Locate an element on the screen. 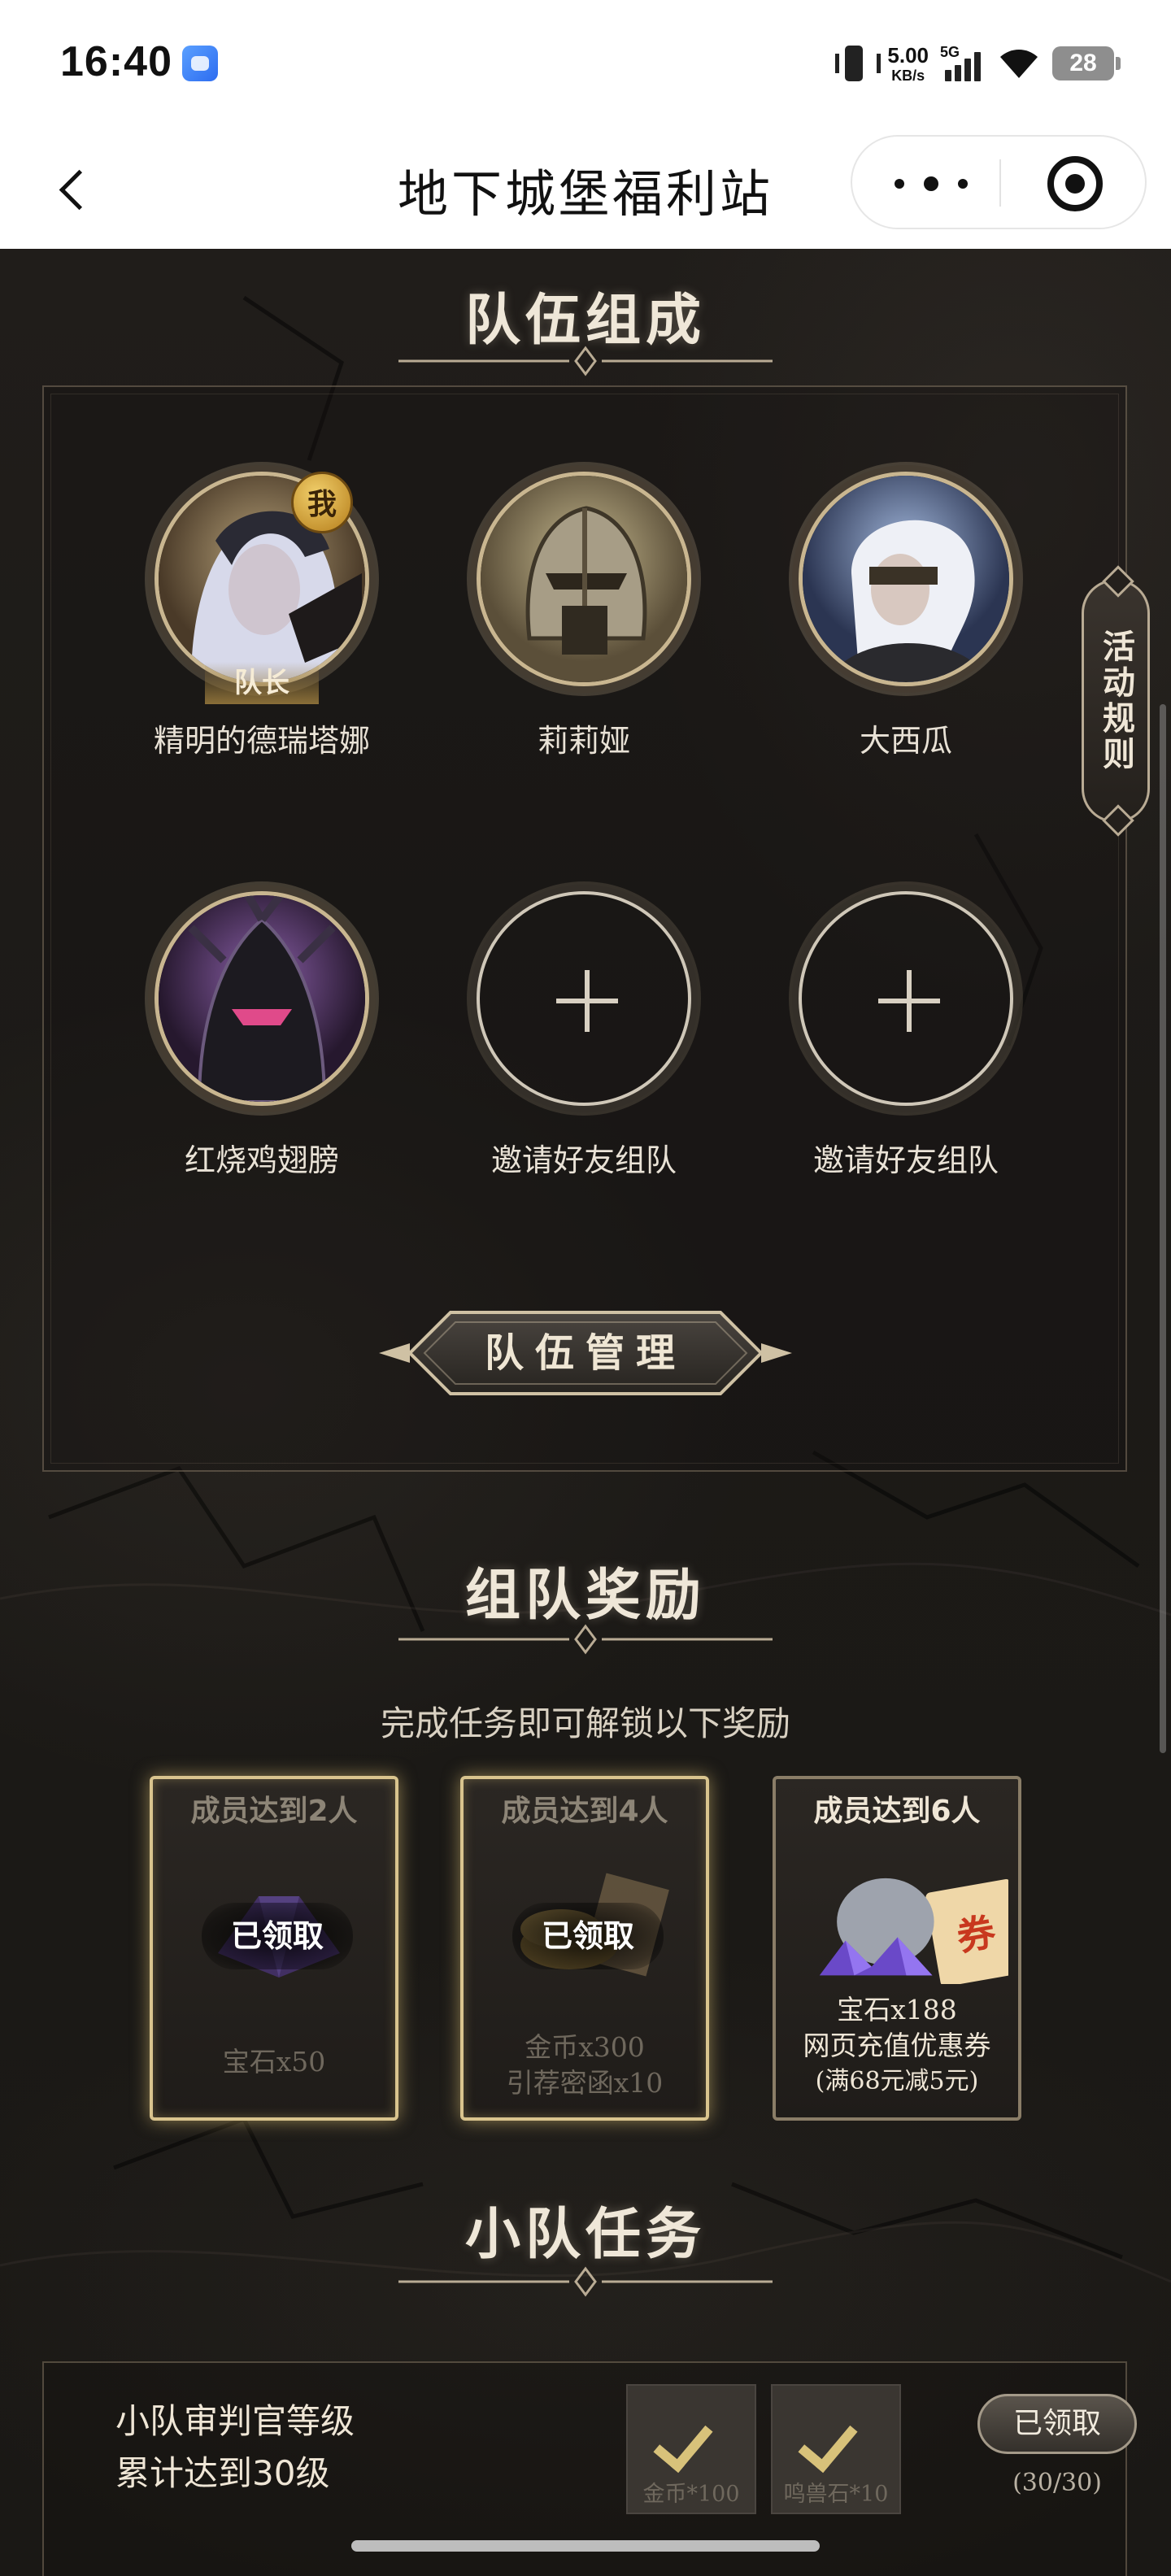 This screenshot has height=2576, width=1171. reward-card-text: 引荐密函x10 is located at coordinates (585, 2083).